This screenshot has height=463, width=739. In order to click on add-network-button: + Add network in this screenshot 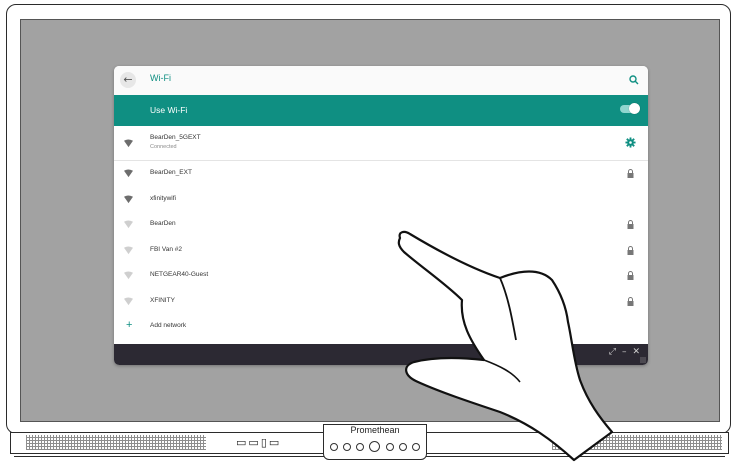, I will do `click(381, 327)`.